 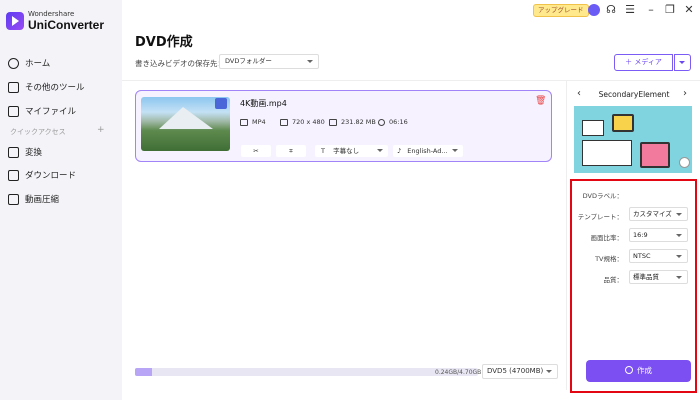 What do you see at coordinates (13, 175) in the screenshot?
I see `download-icon` at bounding box center [13, 175].